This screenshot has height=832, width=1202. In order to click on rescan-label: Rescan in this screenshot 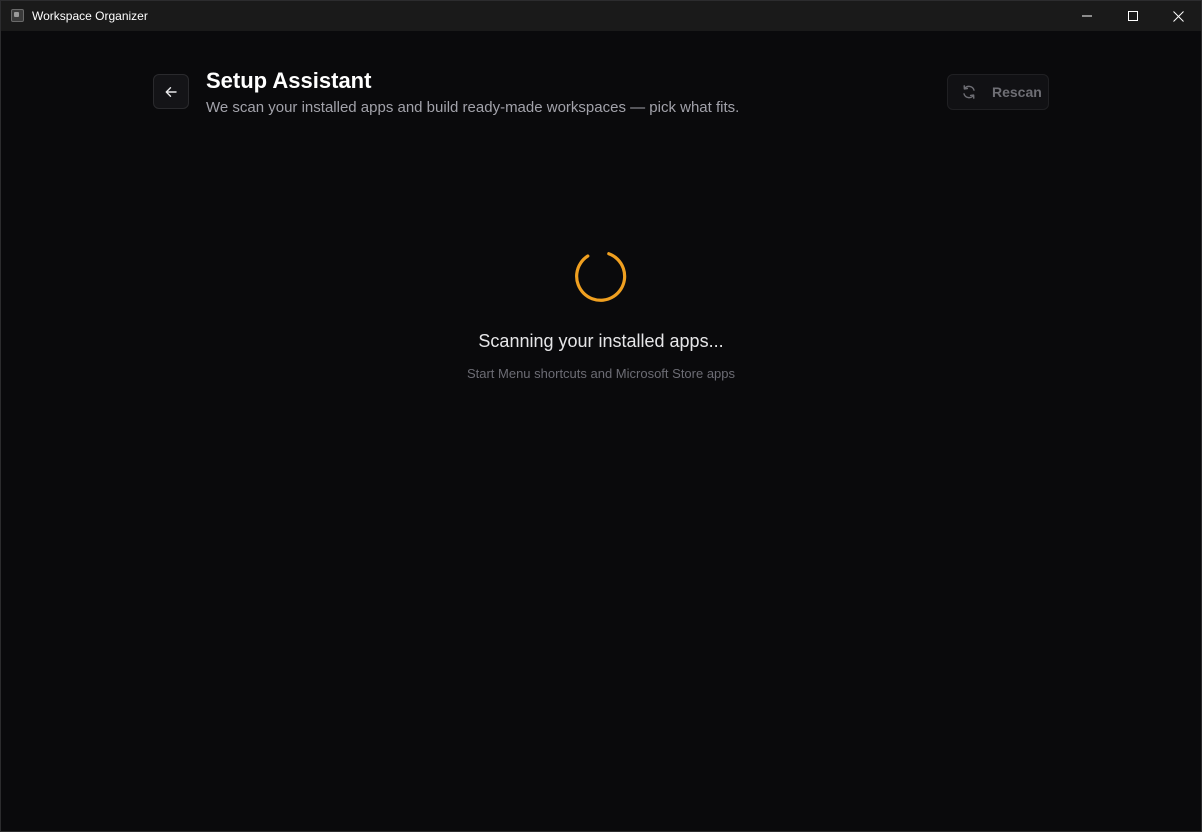, I will do `click(1017, 92)`.